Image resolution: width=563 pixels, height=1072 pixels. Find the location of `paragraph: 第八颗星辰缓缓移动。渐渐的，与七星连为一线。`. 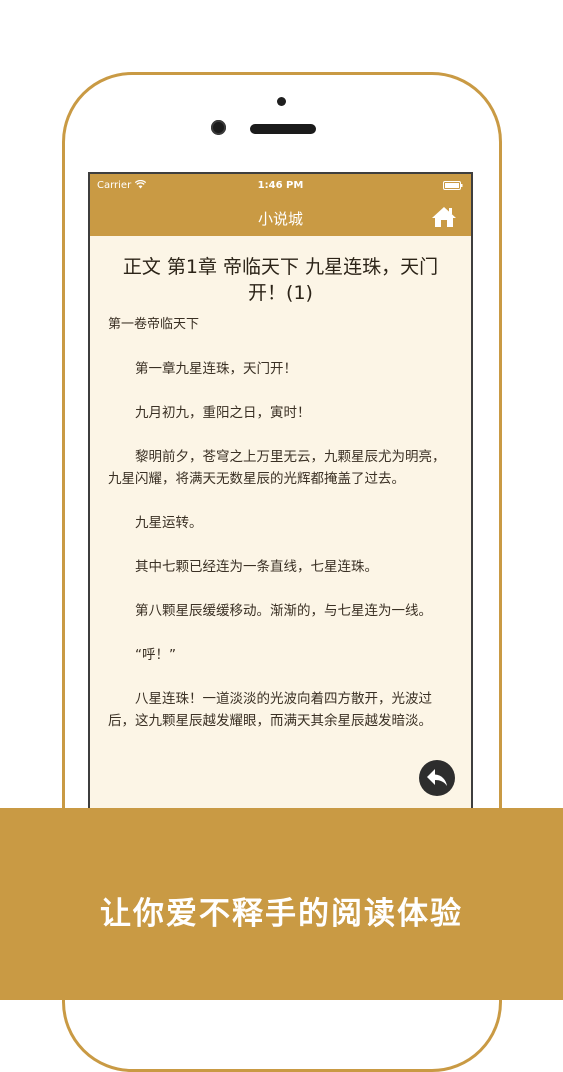

paragraph: 第八颗星辰缓缓移动。渐渐的，与七星连为一线。 is located at coordinates (283, 611).